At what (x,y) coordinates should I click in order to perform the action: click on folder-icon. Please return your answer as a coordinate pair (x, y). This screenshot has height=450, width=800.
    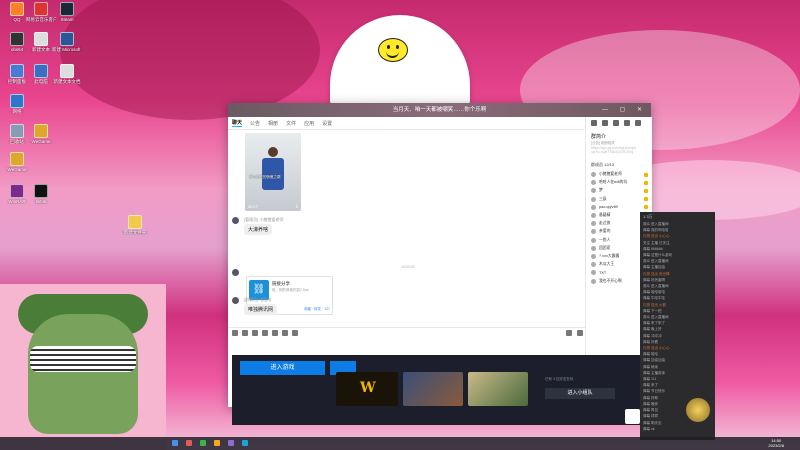
    Looking at the image, I should click on (265, 333).